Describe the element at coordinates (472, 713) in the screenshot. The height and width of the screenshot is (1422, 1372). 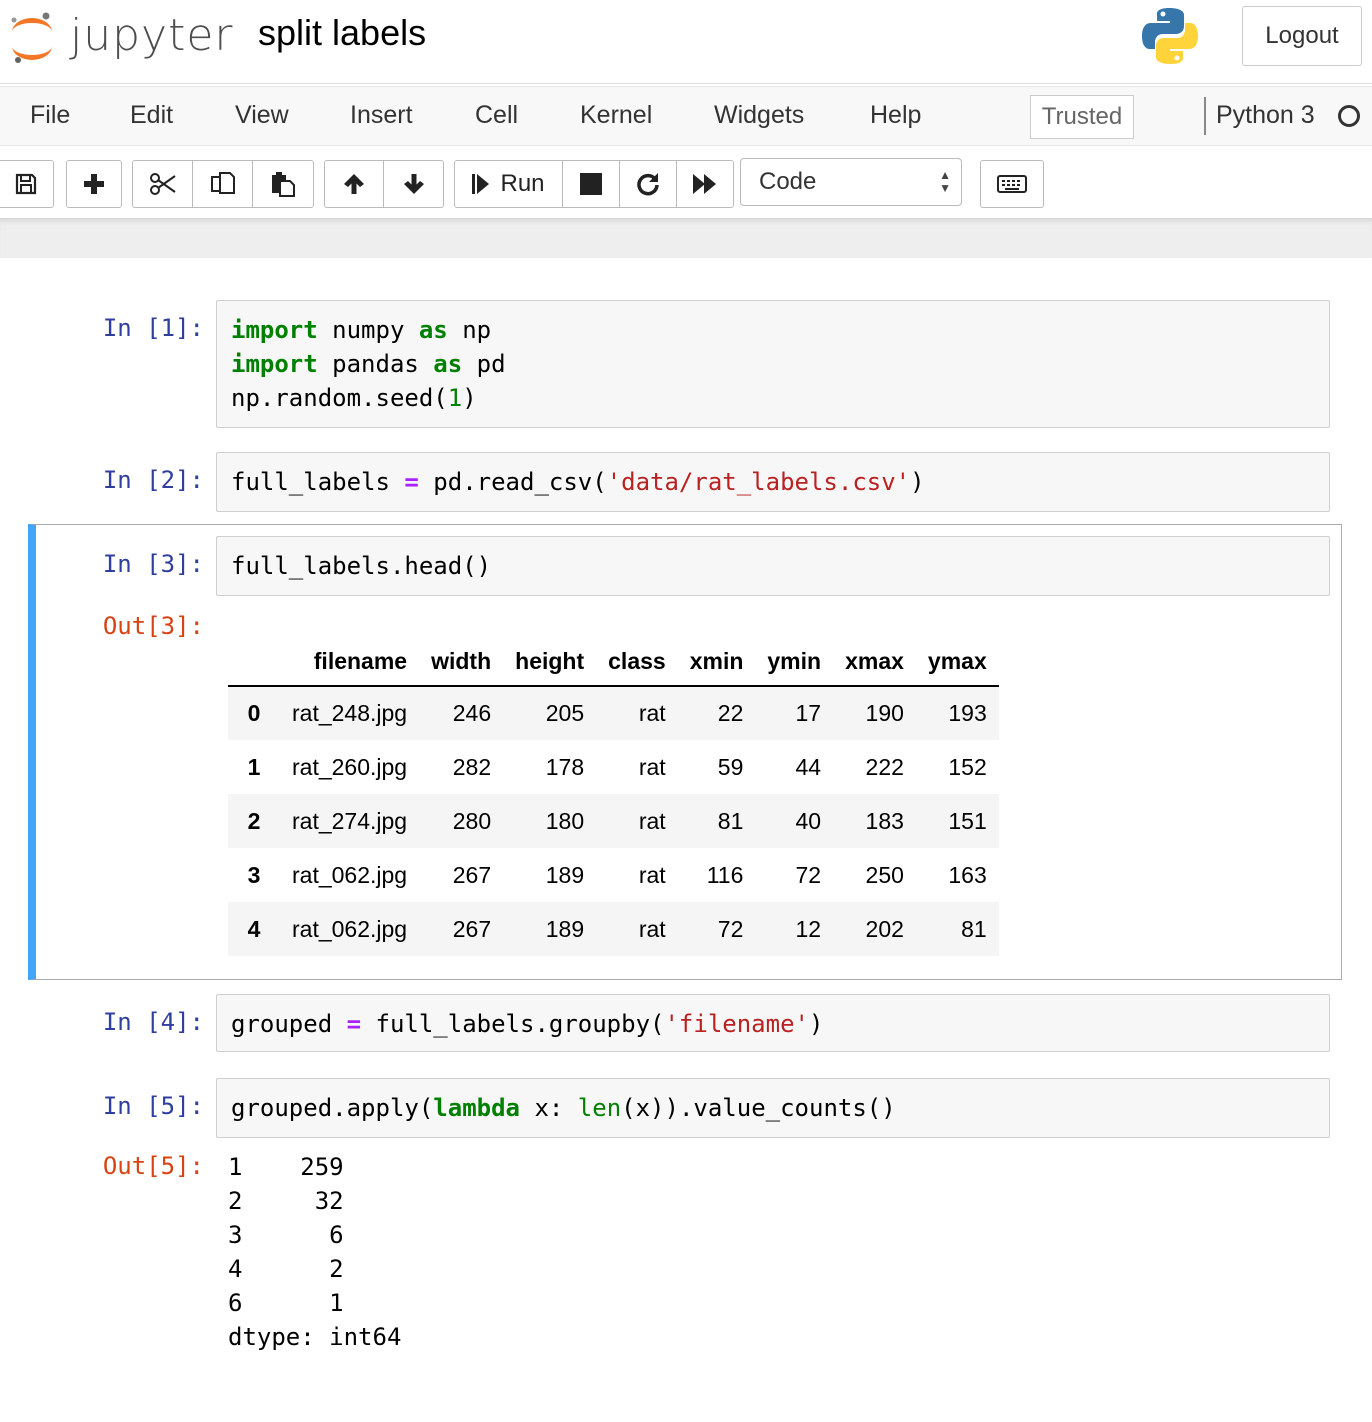
I see `table-cell: 246` at that location.